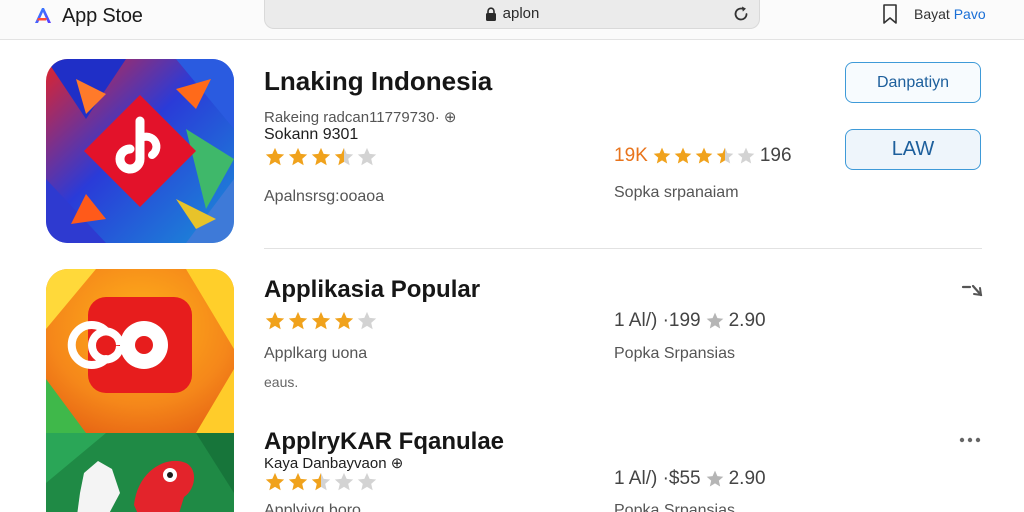 This screenshot has height=512, width=1024. Describe the element at coordinates (324, 196) in the screenshot. I see `app-meta-1: Apalnsrsg:ooaoa` at that location.